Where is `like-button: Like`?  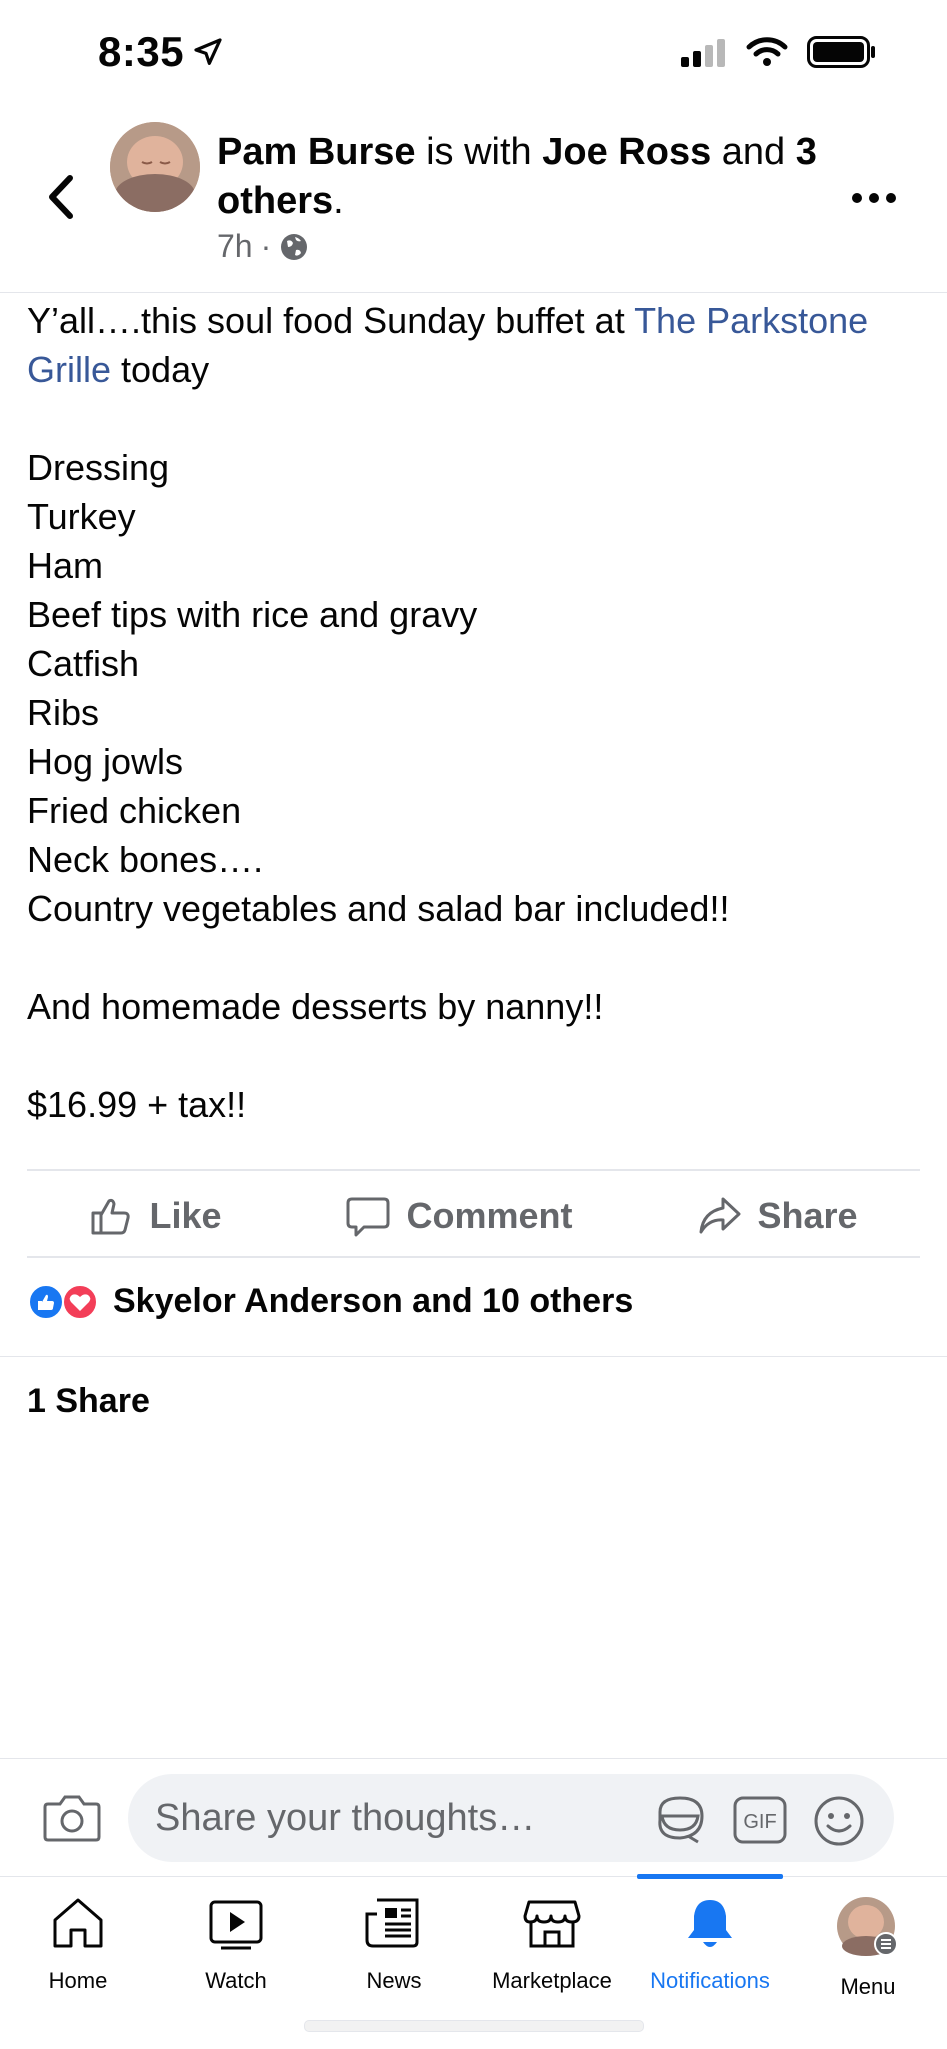
like-button: Like is located at coordinates (155, 1216).